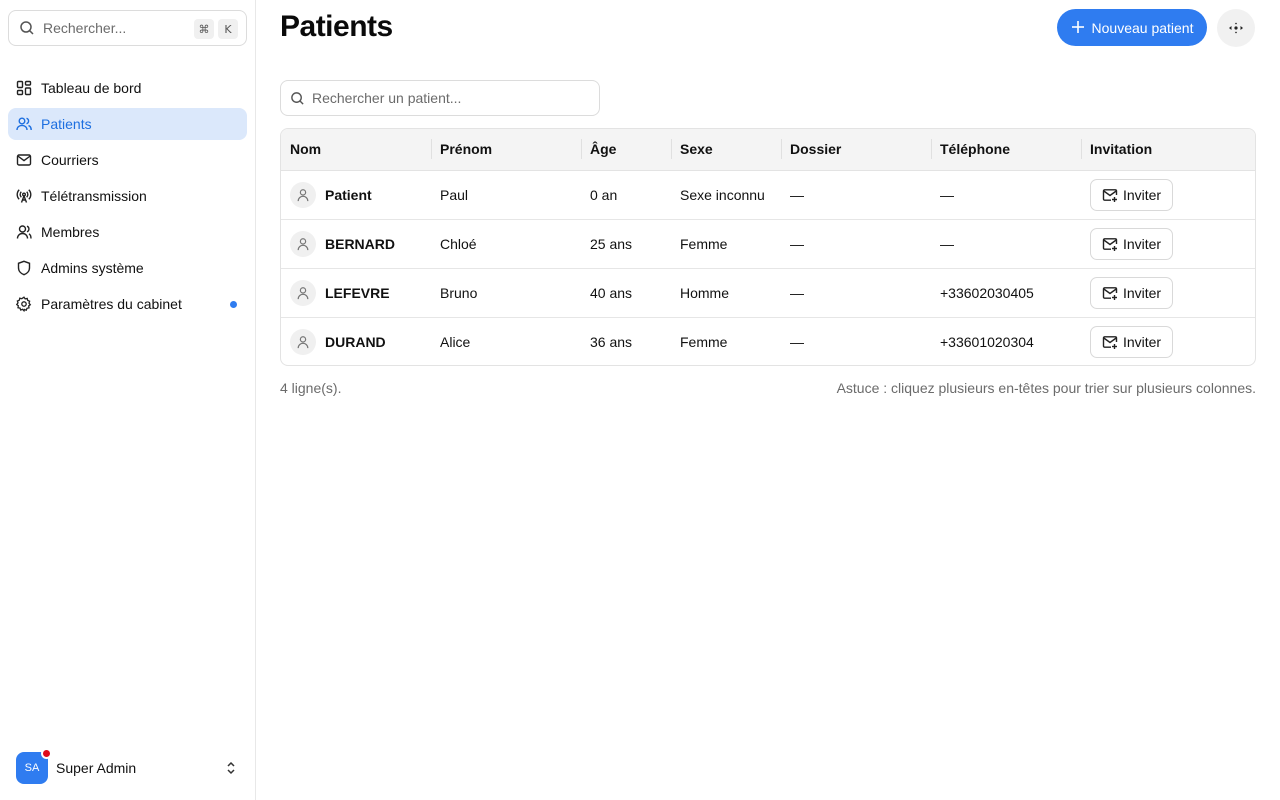  I want to click on sidebar-item-dashboard: Tableau de bord, so click(127, 88).